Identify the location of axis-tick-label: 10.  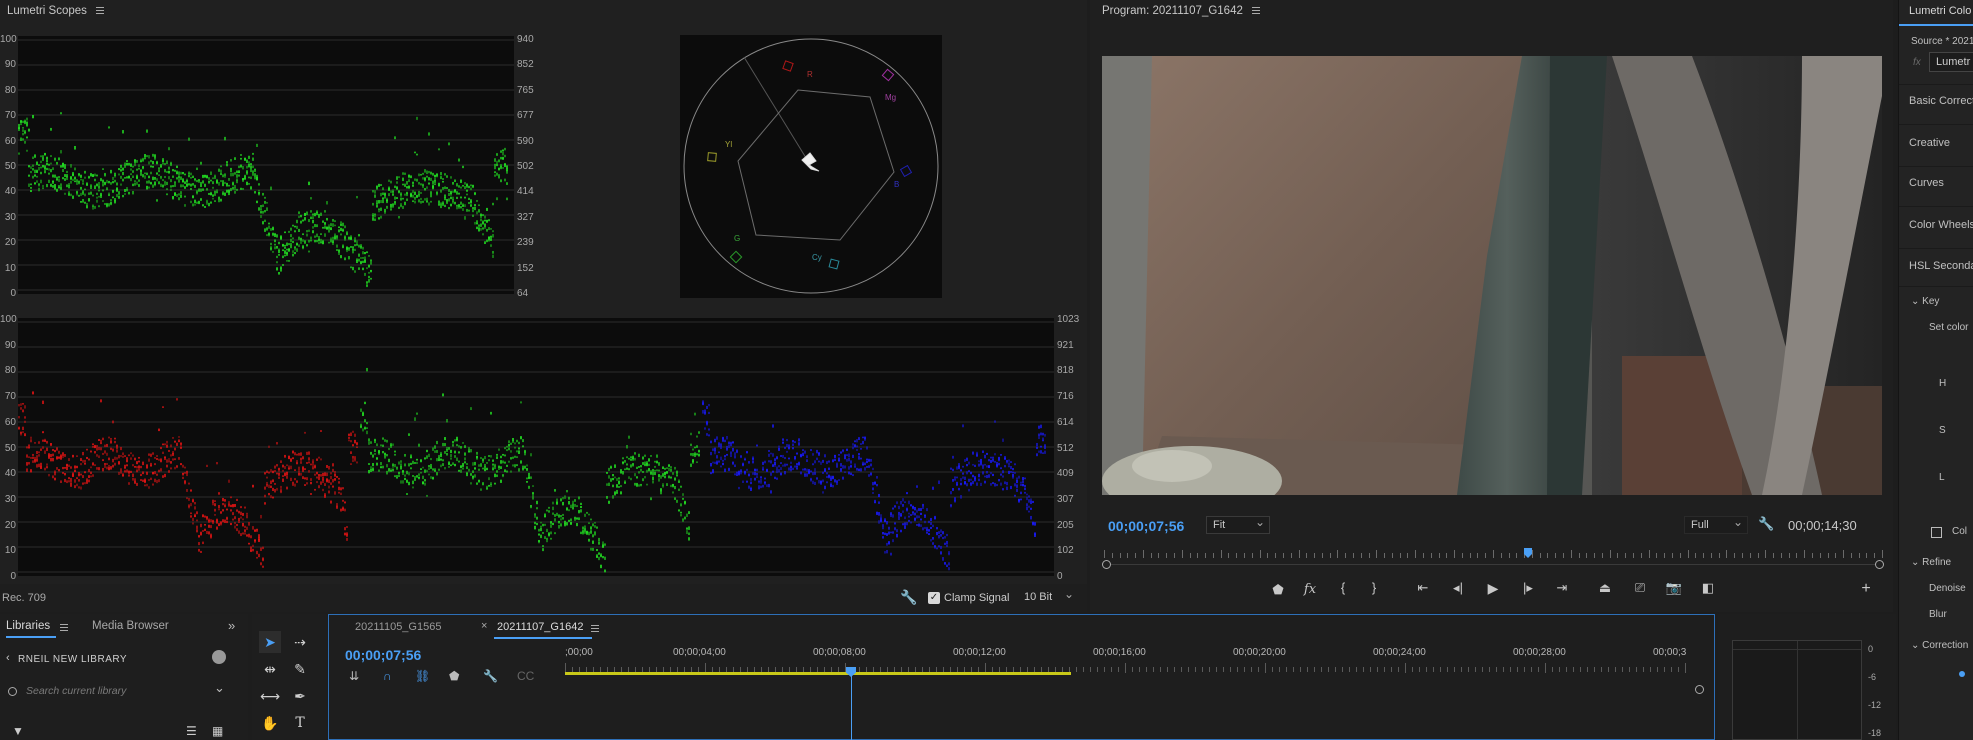
(10, 551).